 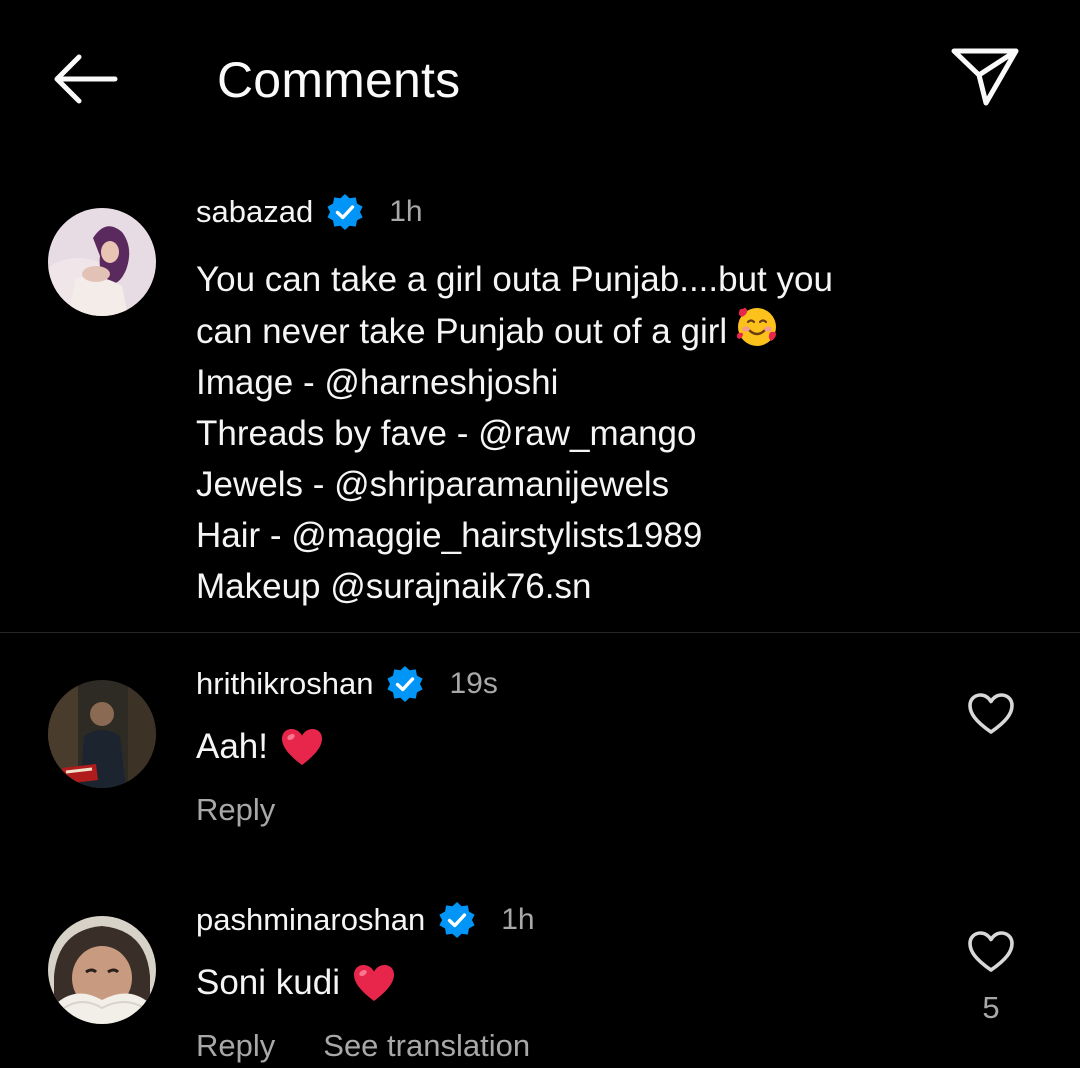 I want to click on divider, so click(x=540, y=632).